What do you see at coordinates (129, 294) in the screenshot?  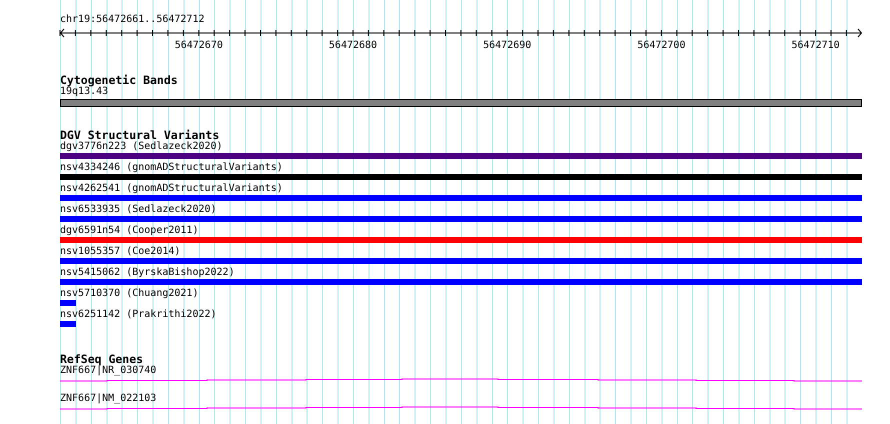 I see `feature-label: nsv5710370 (Chuang2021)` at bounding box center [129, 294].